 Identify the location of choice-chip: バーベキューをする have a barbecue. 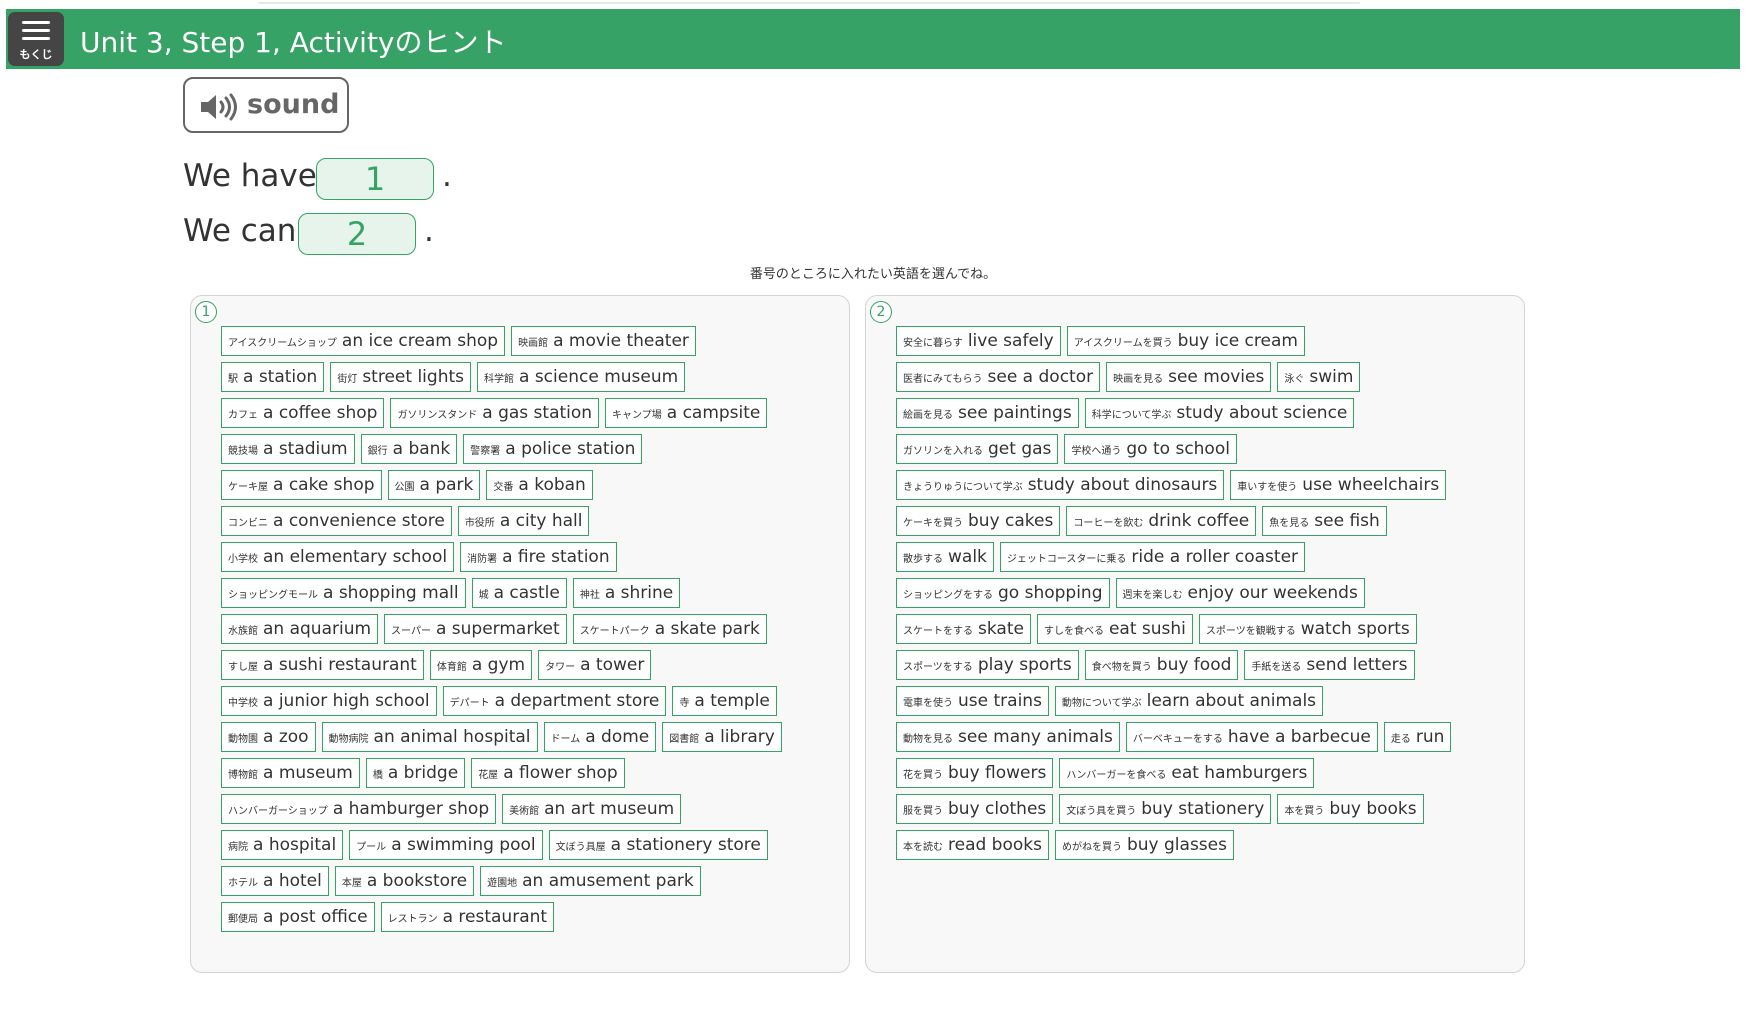
(1251, 737).